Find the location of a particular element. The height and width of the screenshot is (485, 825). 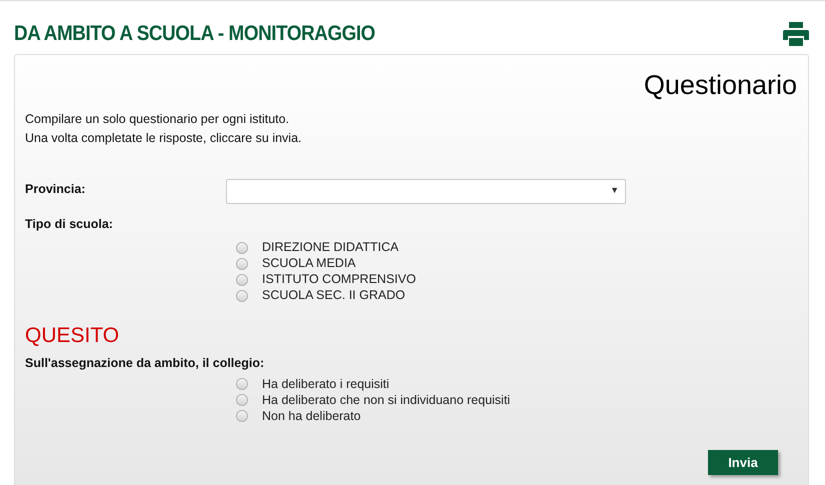

card-title: Questionario is located at coordinates (720, 85).